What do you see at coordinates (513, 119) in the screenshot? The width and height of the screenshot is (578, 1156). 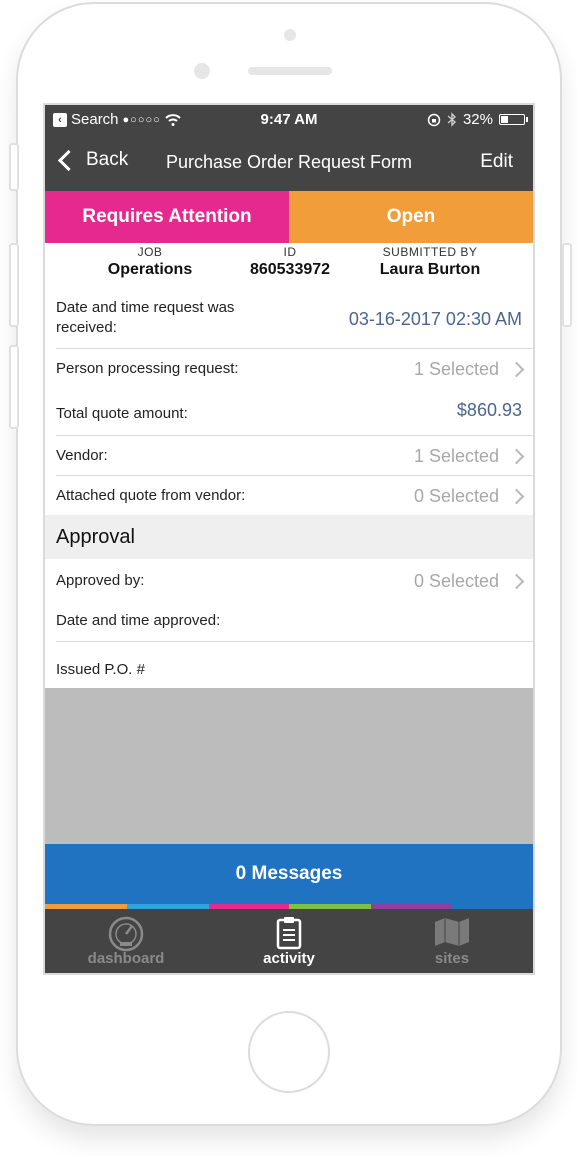 I see `battery-icon` at bounding box center [513, 119].